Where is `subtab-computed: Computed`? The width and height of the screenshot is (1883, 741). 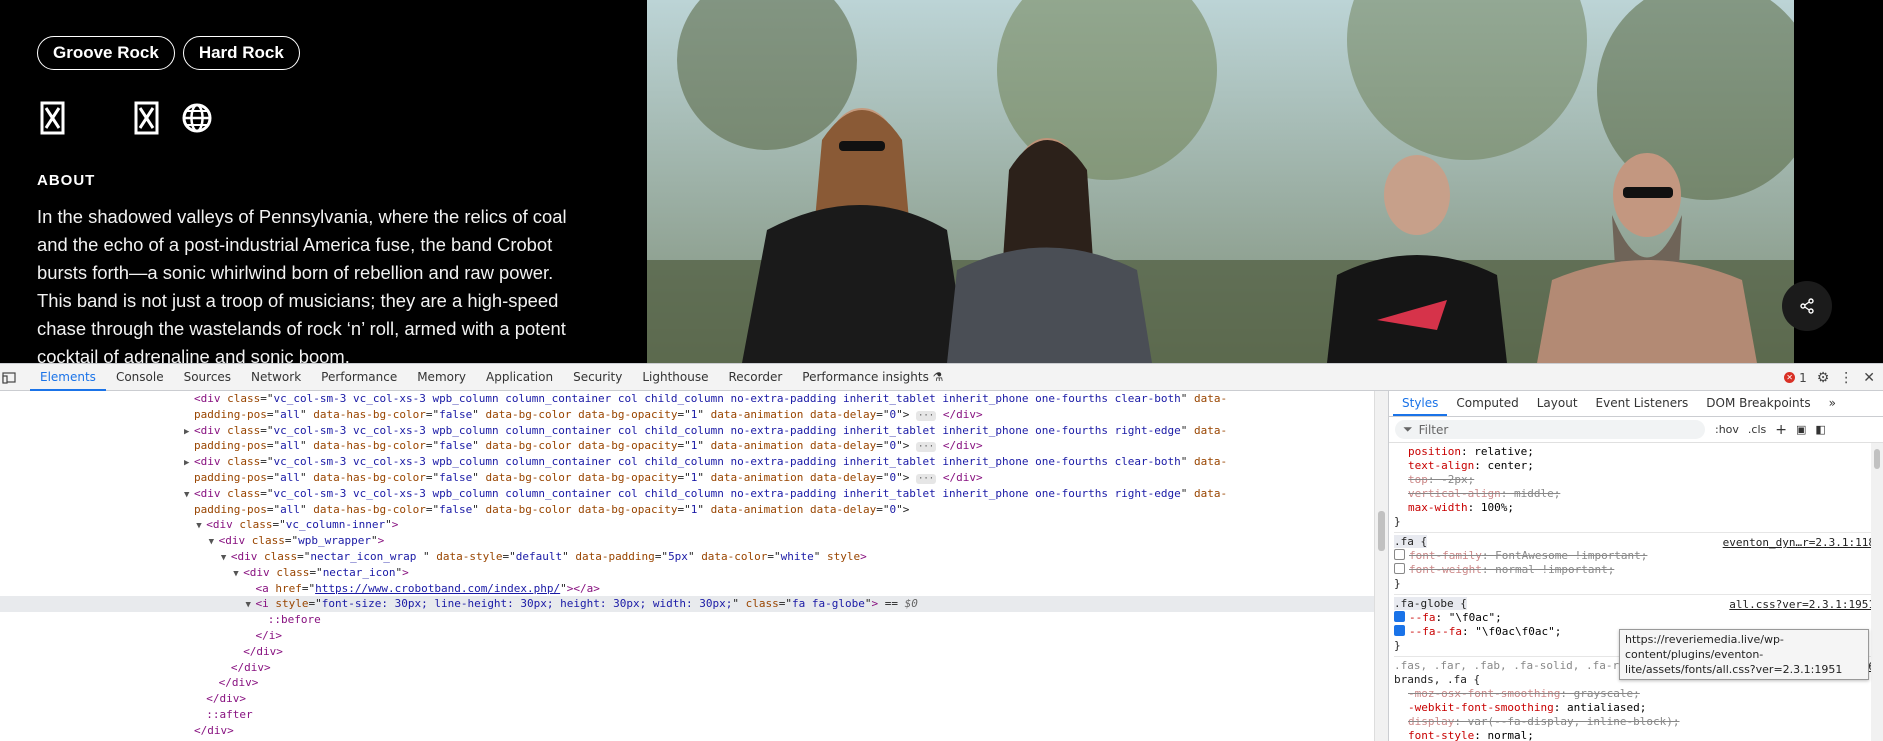 subtab-computed: Computed is located at coordinates (1487, 403).